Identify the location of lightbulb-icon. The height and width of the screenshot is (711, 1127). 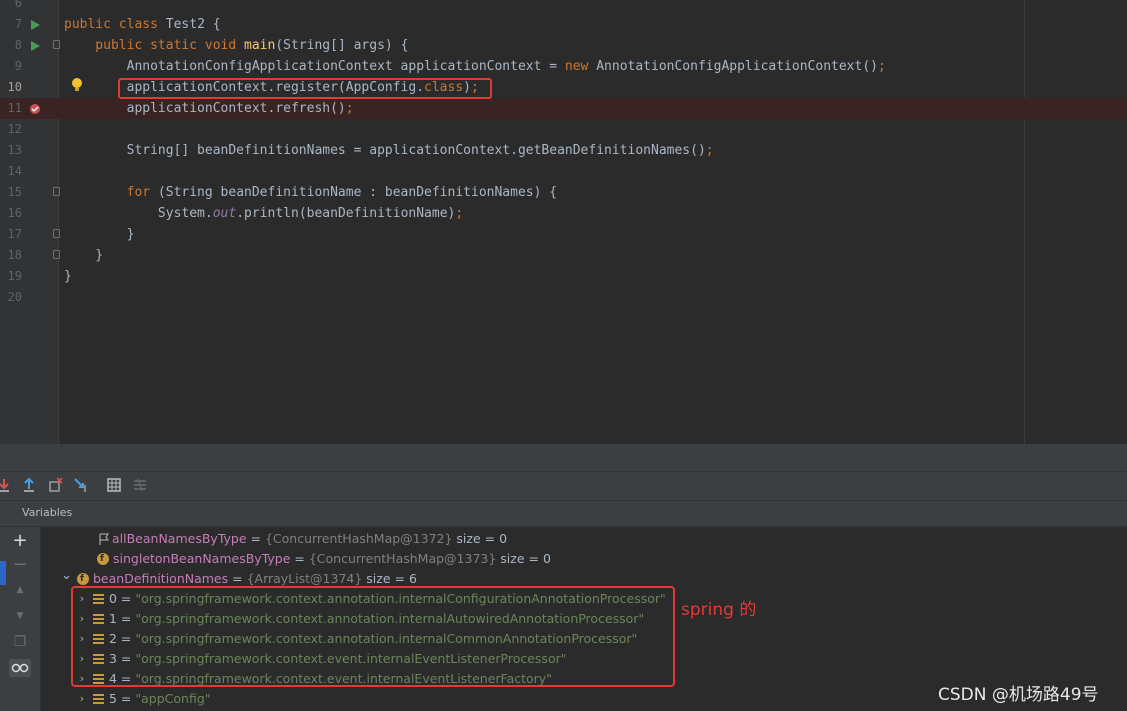
(77, 85).